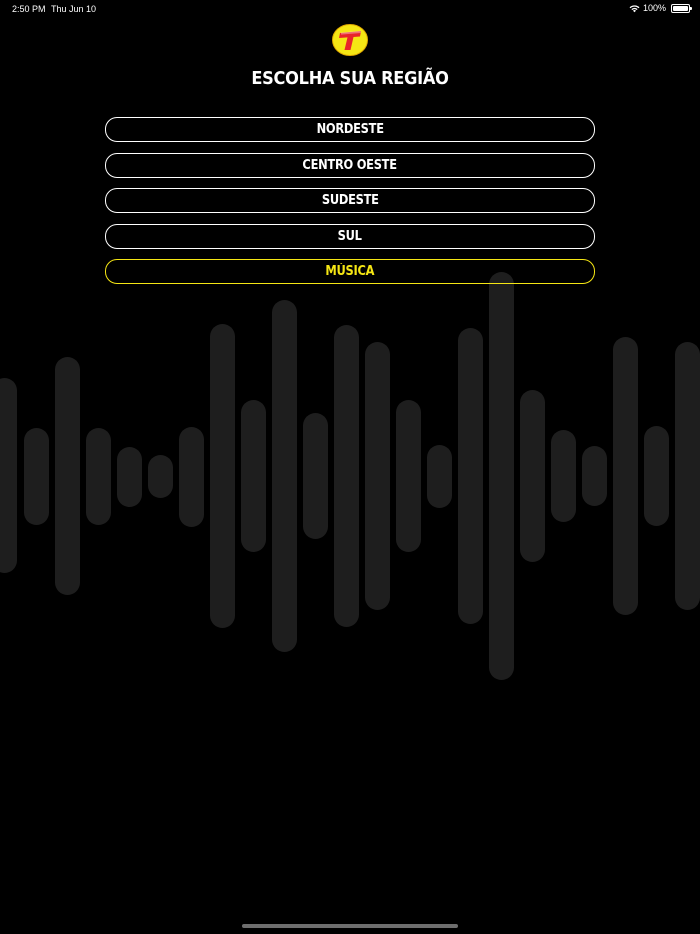  I want to click on status-date: Thu Jun 10, so click(74, 9).